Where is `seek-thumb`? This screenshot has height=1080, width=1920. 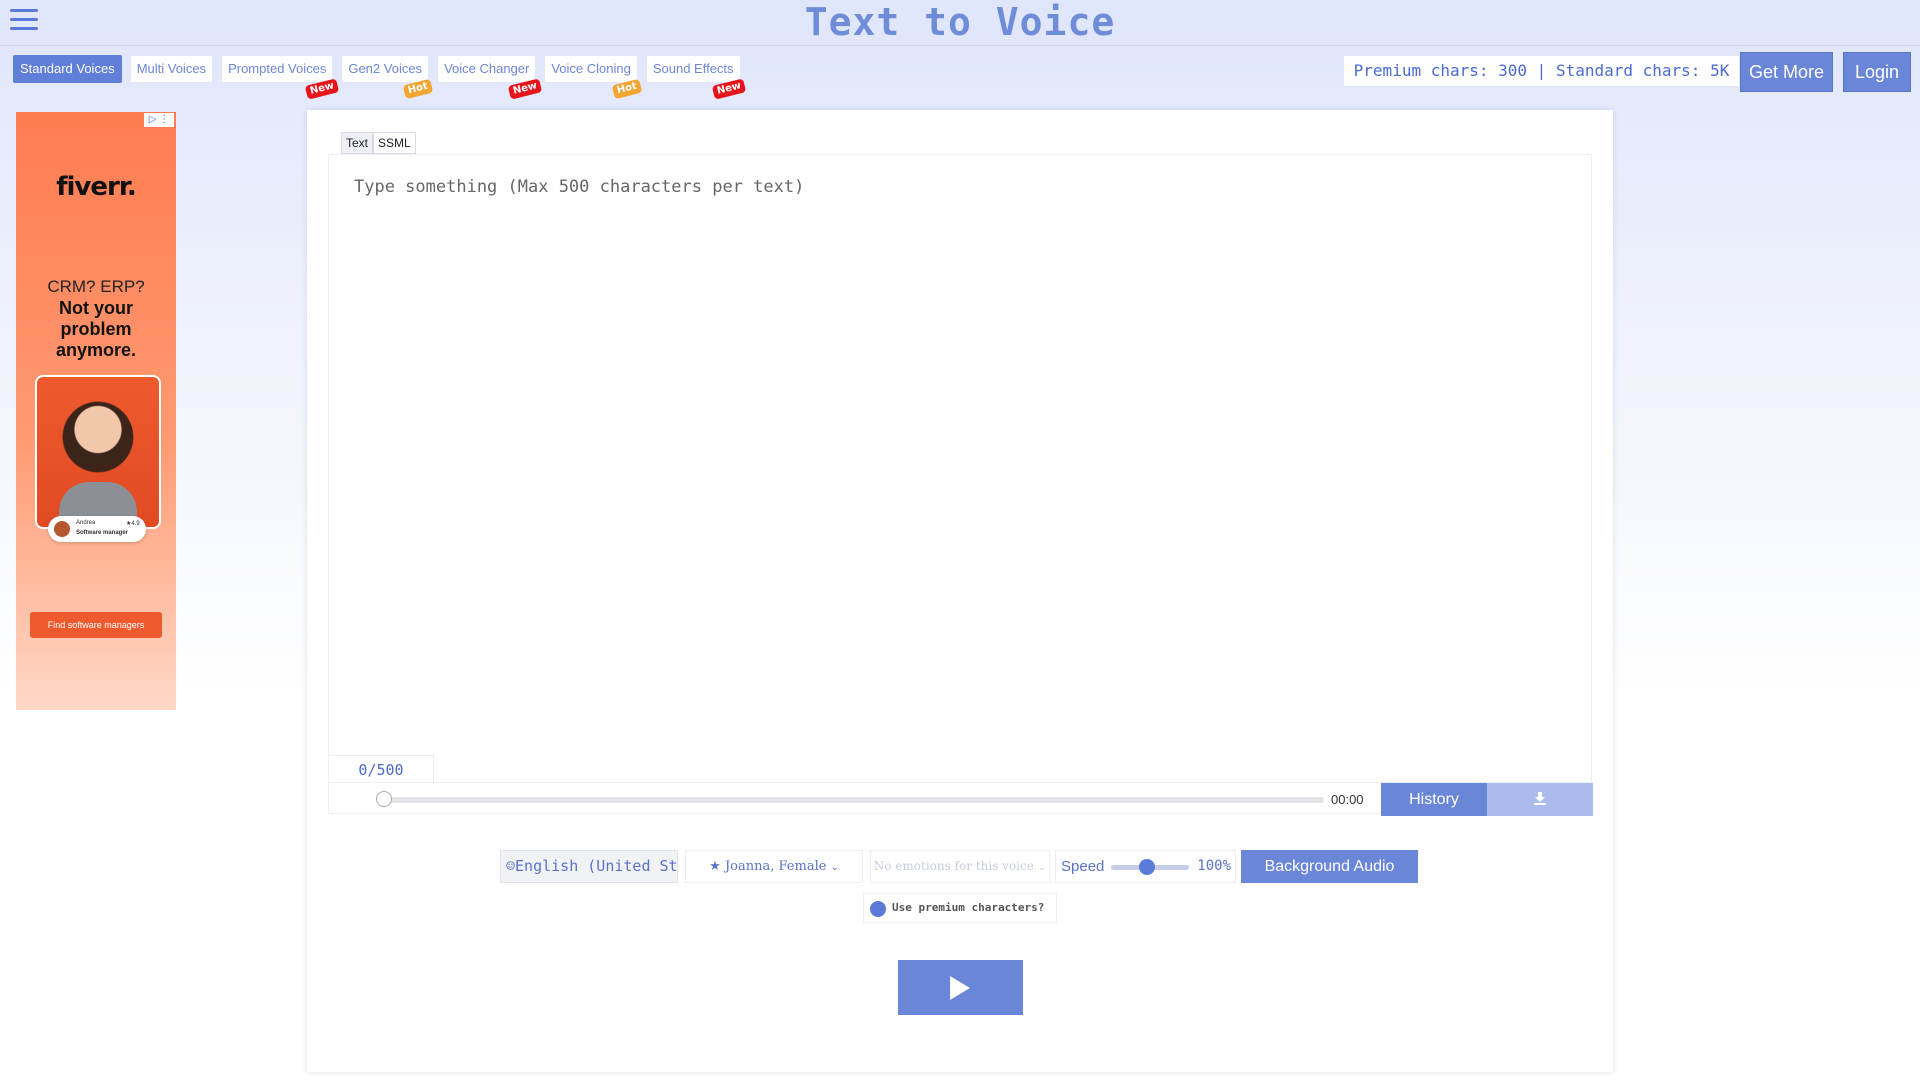
seek-thumb is located at coordinates (384, 799).